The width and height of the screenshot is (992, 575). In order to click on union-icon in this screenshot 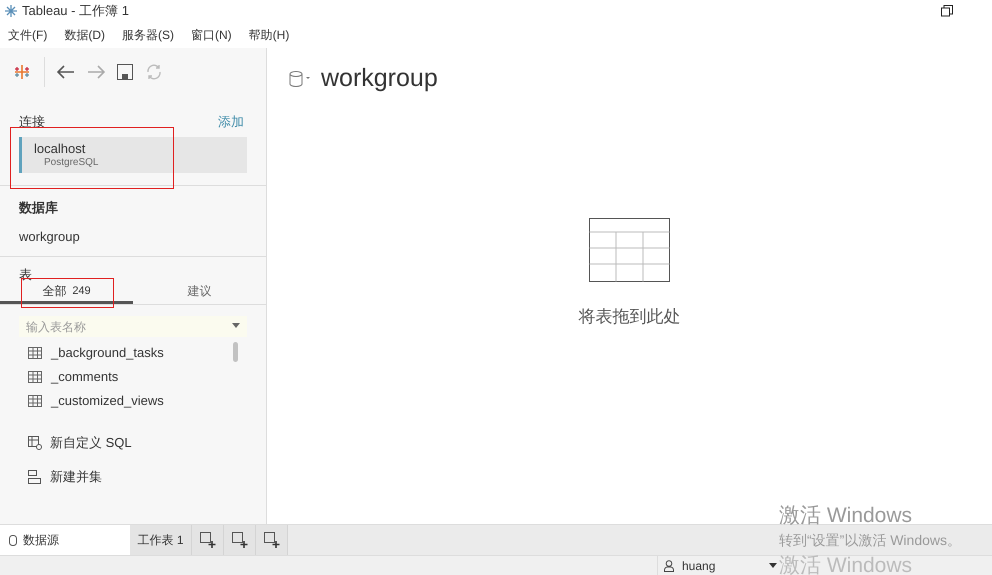, I will do `click(35, 477)`.